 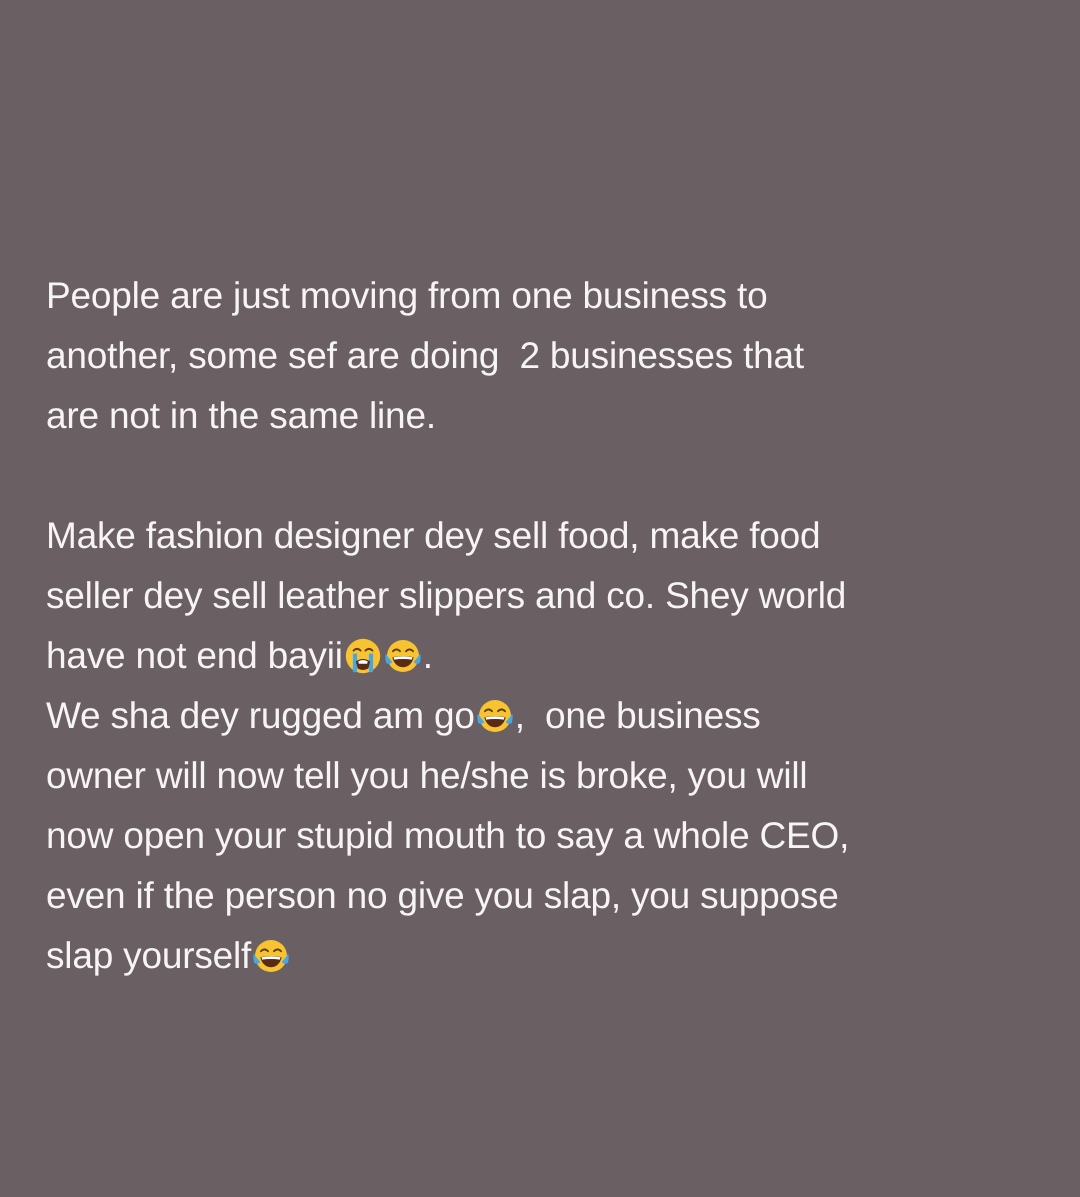 I want to click on text-segment: ., so click(x=427, y=655).